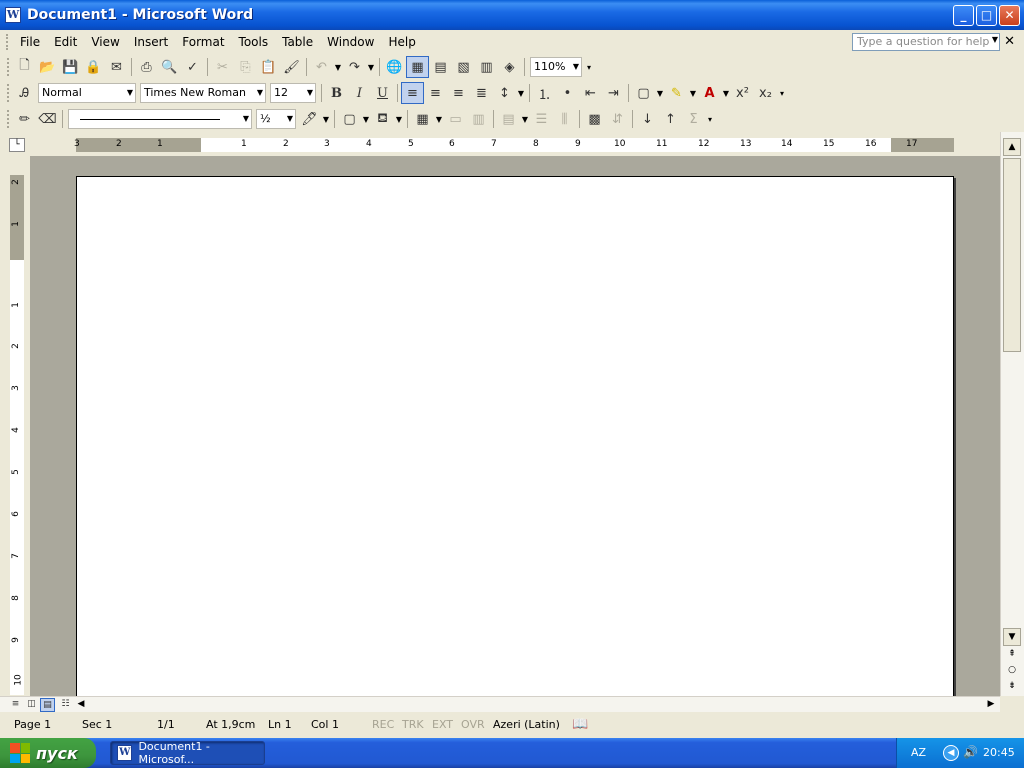 Image resolution: width=1024 pixels, height=768 pixels. What do you see at coordinates (458, 93) in the screenshot?
I see `align-right-icon: ≡` at bounding box center [458, 93].